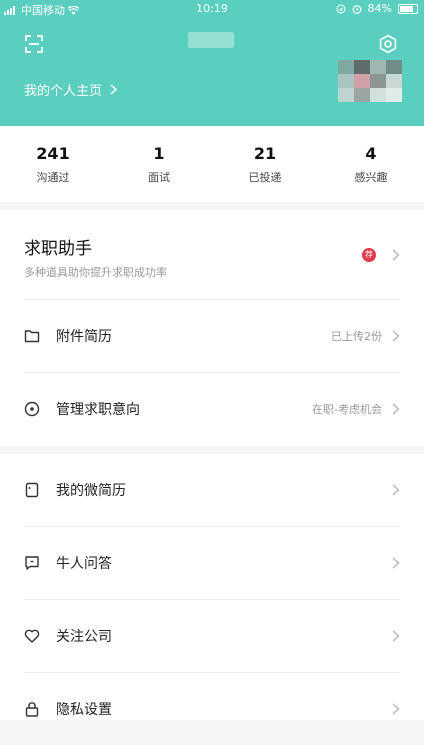 The width and height of the screenshot is (424, 745). I want to click on stat-interested: 4 感兴趣, so click(371, 164).